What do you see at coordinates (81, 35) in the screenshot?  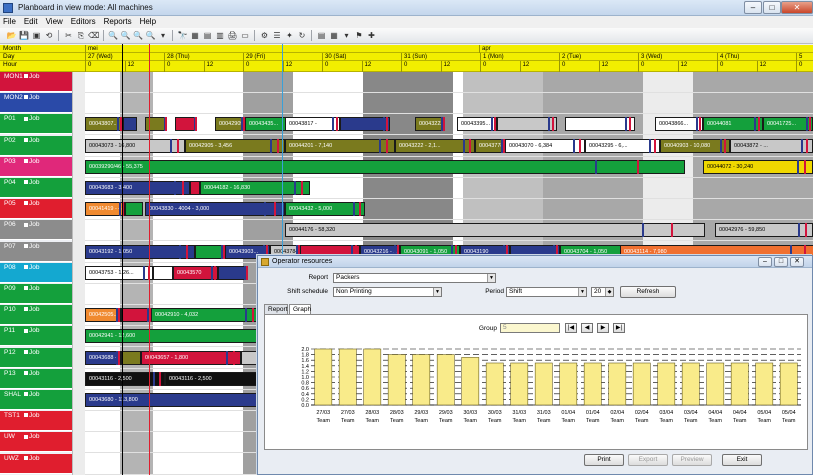 I see `copy-icon: ⎘` at bounding box center [81, 35].